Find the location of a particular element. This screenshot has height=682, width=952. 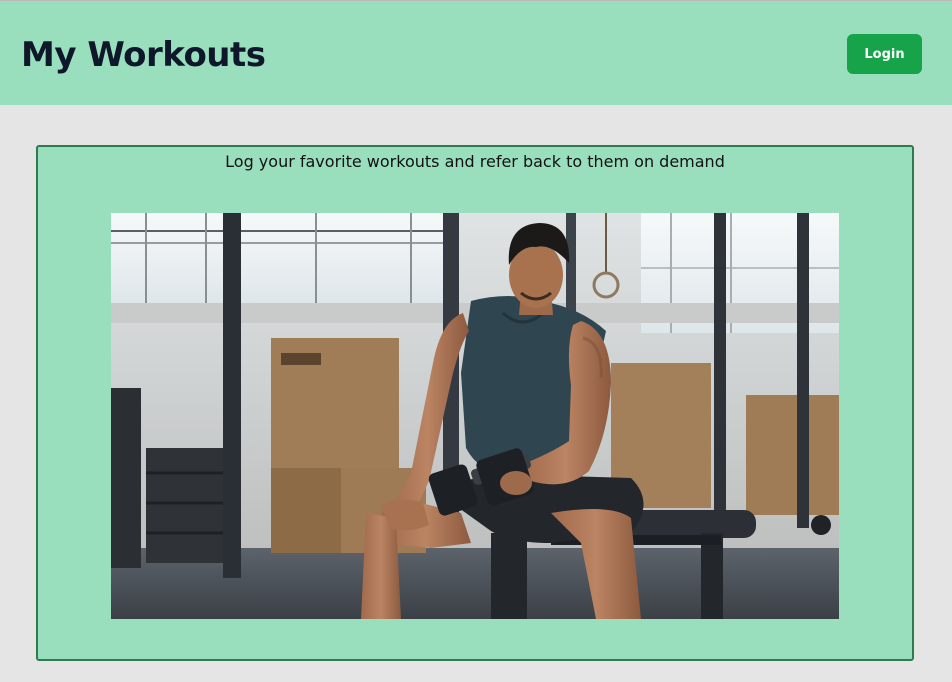

page-title: My Workouts is located at coordinates (143, 55).